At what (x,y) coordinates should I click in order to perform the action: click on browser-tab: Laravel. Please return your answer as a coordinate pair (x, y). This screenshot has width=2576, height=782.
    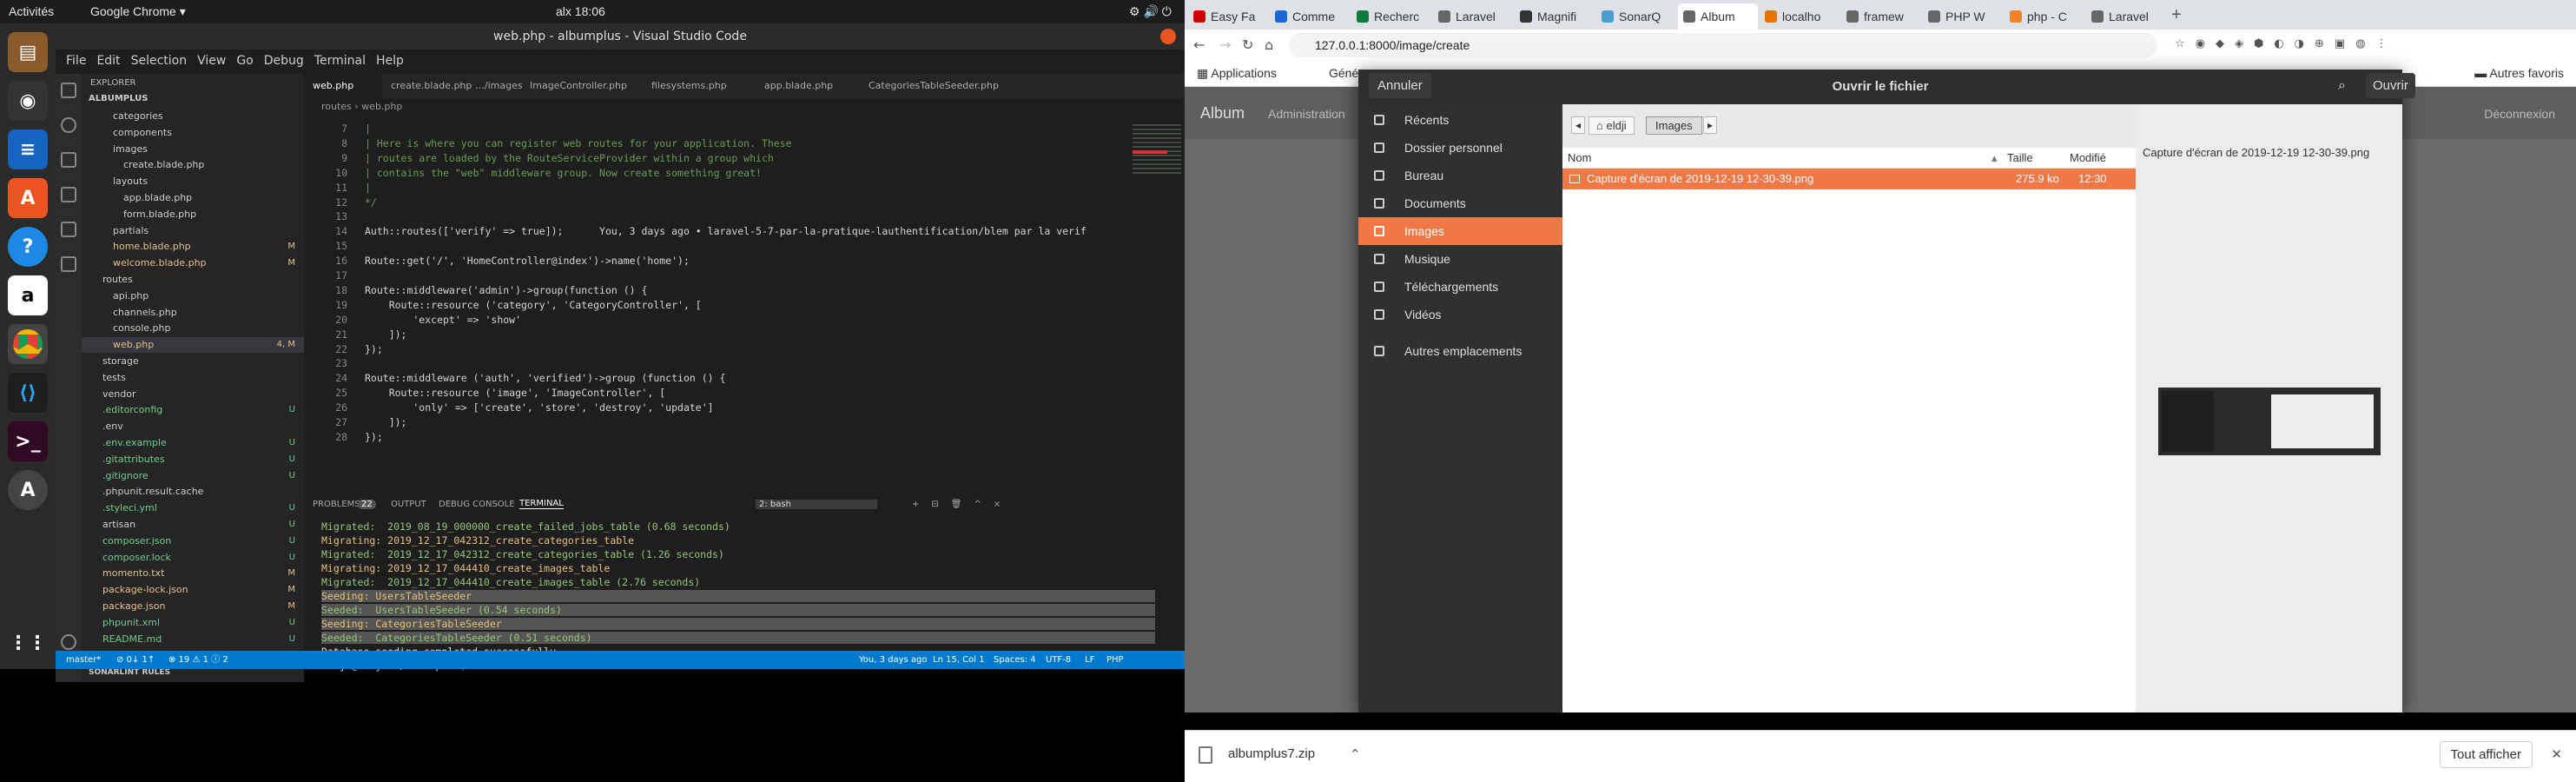
    Looking at the image, I should click on (2126, 17).